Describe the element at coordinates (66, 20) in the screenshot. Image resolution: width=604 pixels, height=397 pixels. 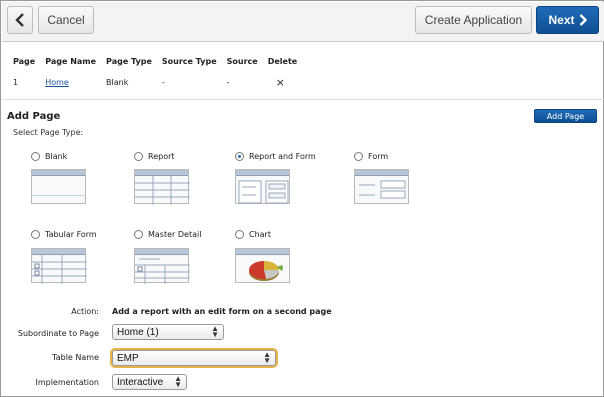
I see `cancel-button: Cancel` at that location.